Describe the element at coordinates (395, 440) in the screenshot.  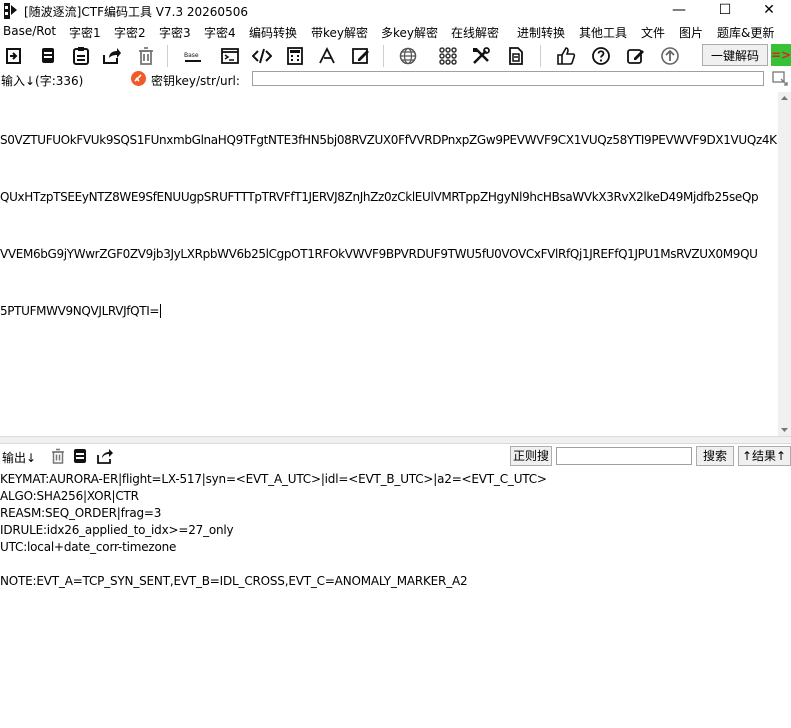
I see `pane-splitter` at that location.